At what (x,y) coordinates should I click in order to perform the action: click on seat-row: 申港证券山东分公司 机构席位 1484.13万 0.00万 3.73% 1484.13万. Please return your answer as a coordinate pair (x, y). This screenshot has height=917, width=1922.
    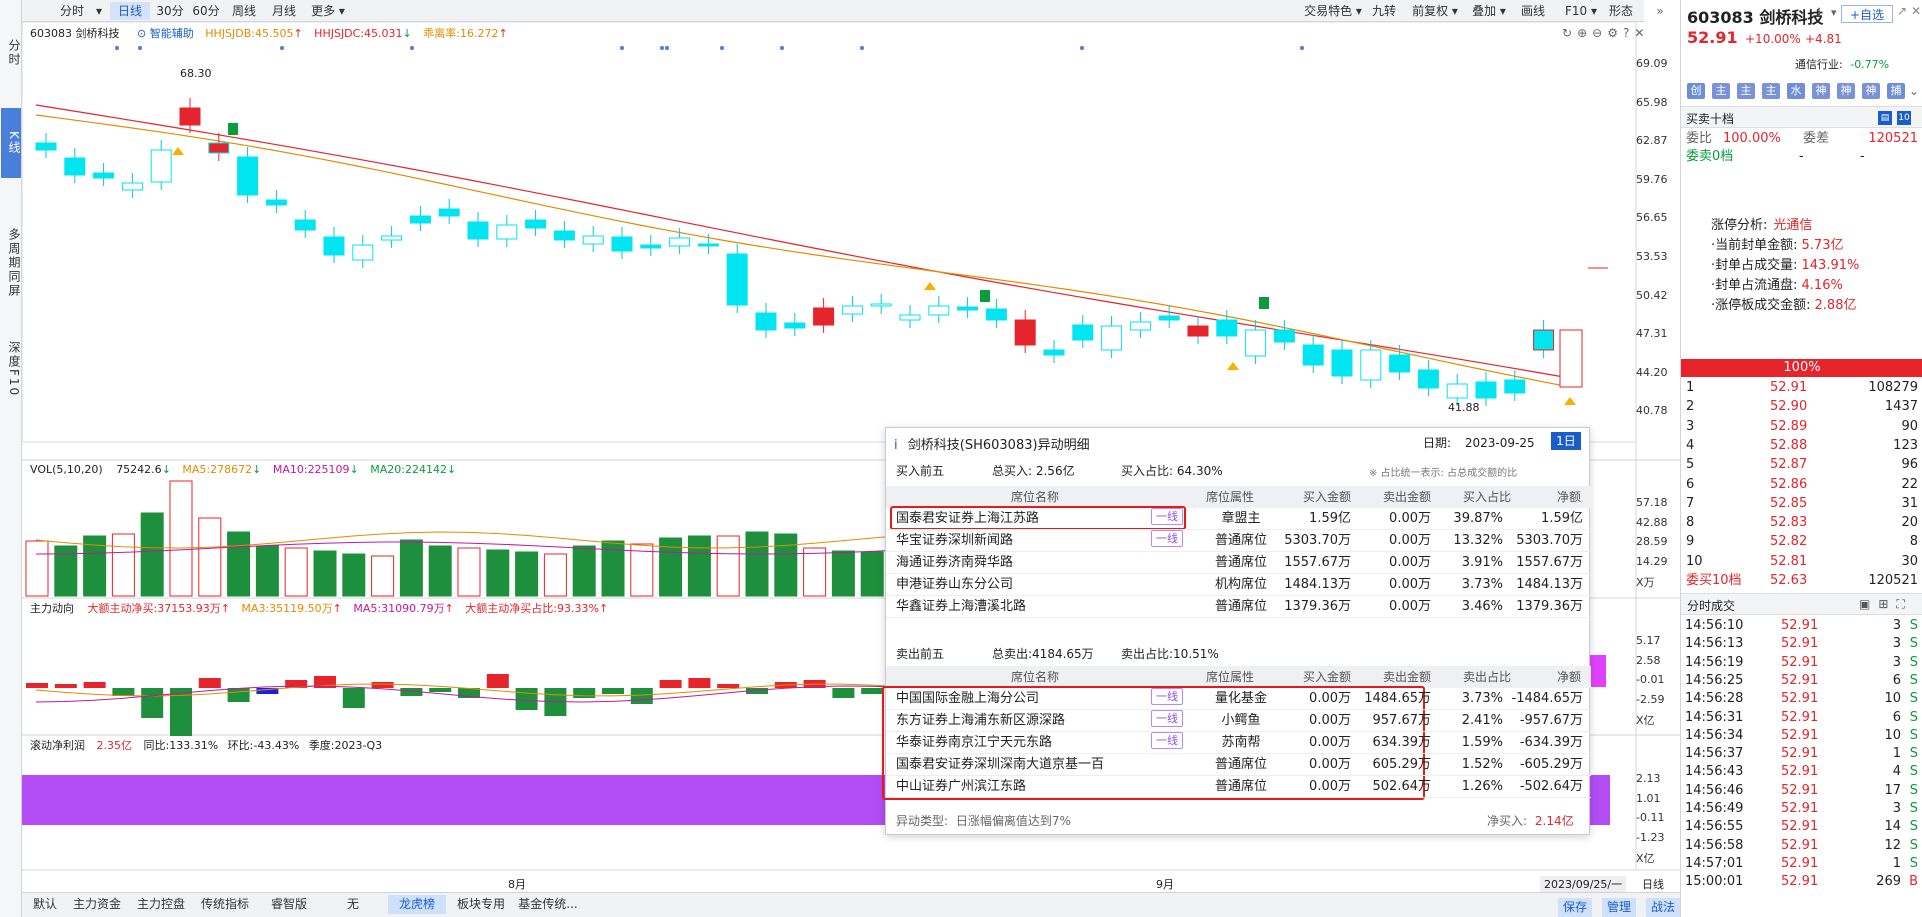
    Looking at the image, I should click on (1238, 585).